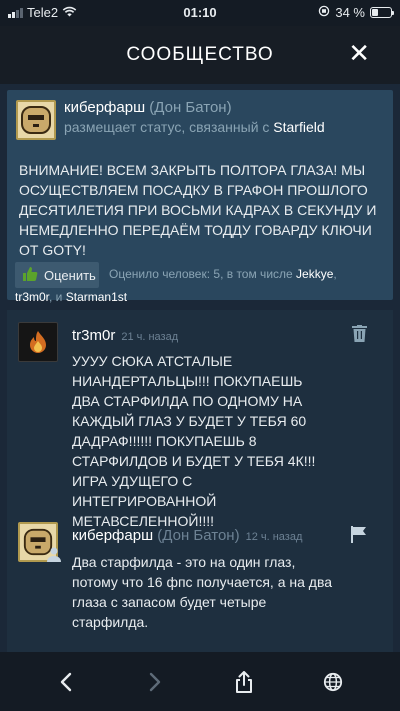  I want to click on comment-header: tr3m0r 21 ч. назад, so click(125, 335).